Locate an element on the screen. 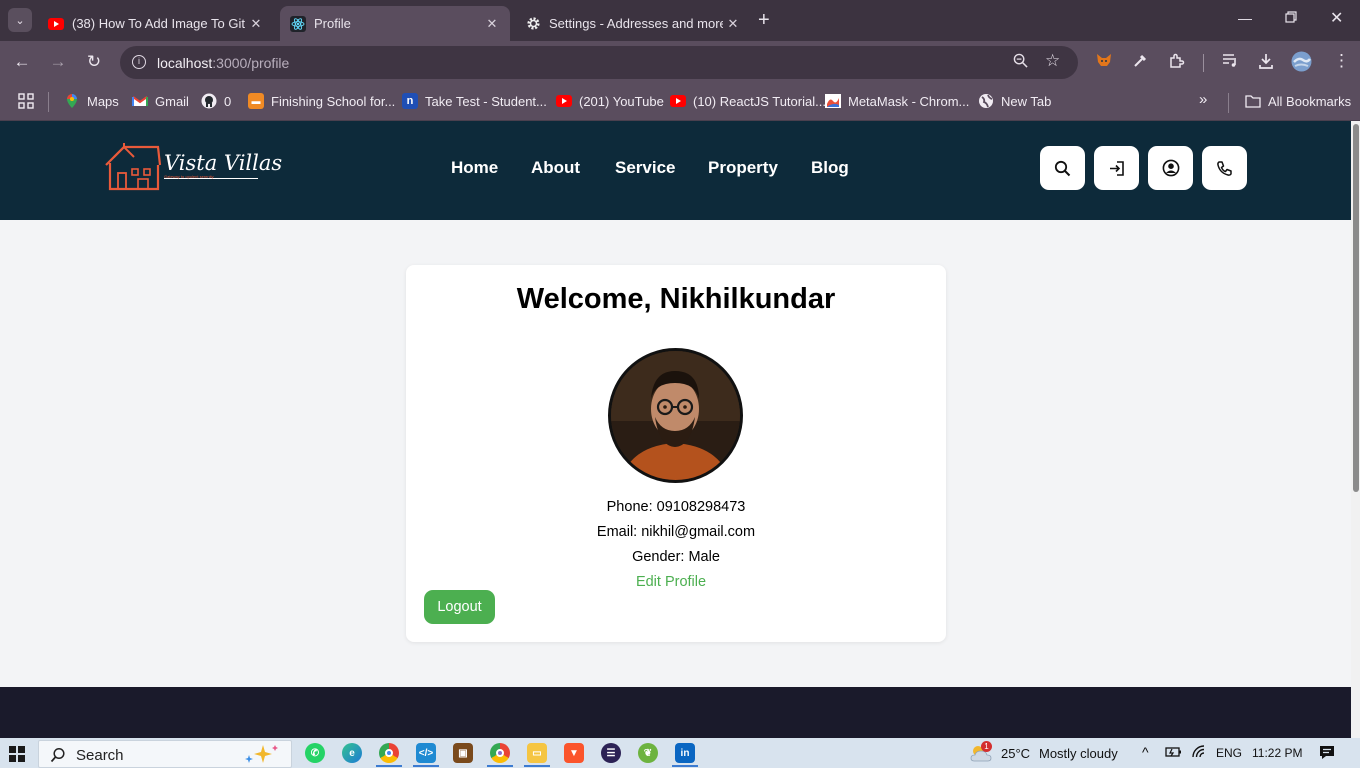  phone-icon is located at coordinates (1224, 168).